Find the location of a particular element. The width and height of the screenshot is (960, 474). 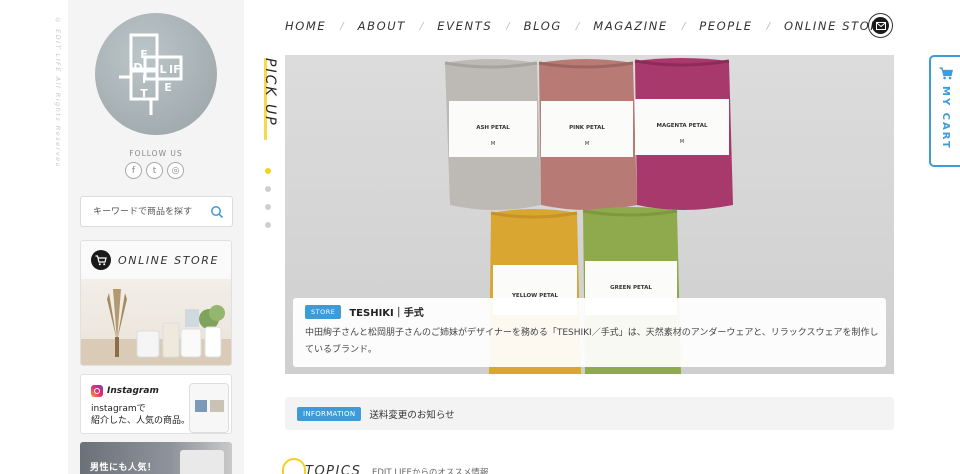

online-store-banner-header: ONLINE STORE is located at coordinates (156, 260).